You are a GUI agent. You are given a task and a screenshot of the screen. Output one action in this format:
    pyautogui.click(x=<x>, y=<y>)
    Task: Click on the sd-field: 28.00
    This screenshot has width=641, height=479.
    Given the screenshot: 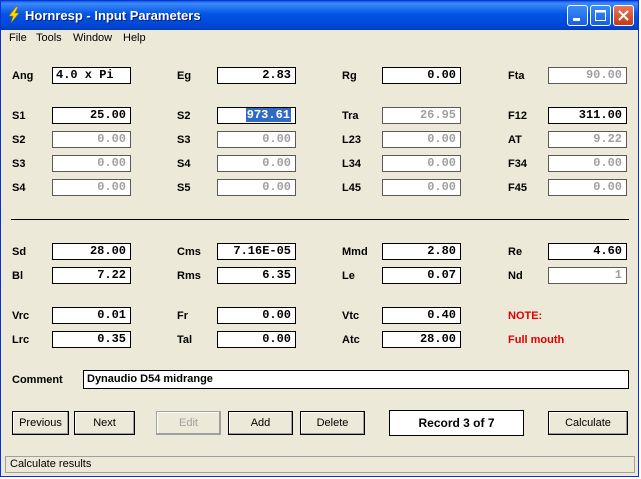 What is the action you would take?
    pyautogui.click(x=91, y=251)
    